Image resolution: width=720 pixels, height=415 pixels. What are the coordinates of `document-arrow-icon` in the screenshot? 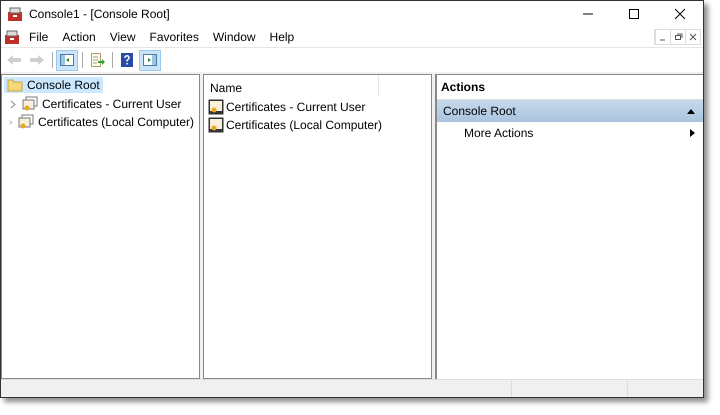 It's located at (97, 60).